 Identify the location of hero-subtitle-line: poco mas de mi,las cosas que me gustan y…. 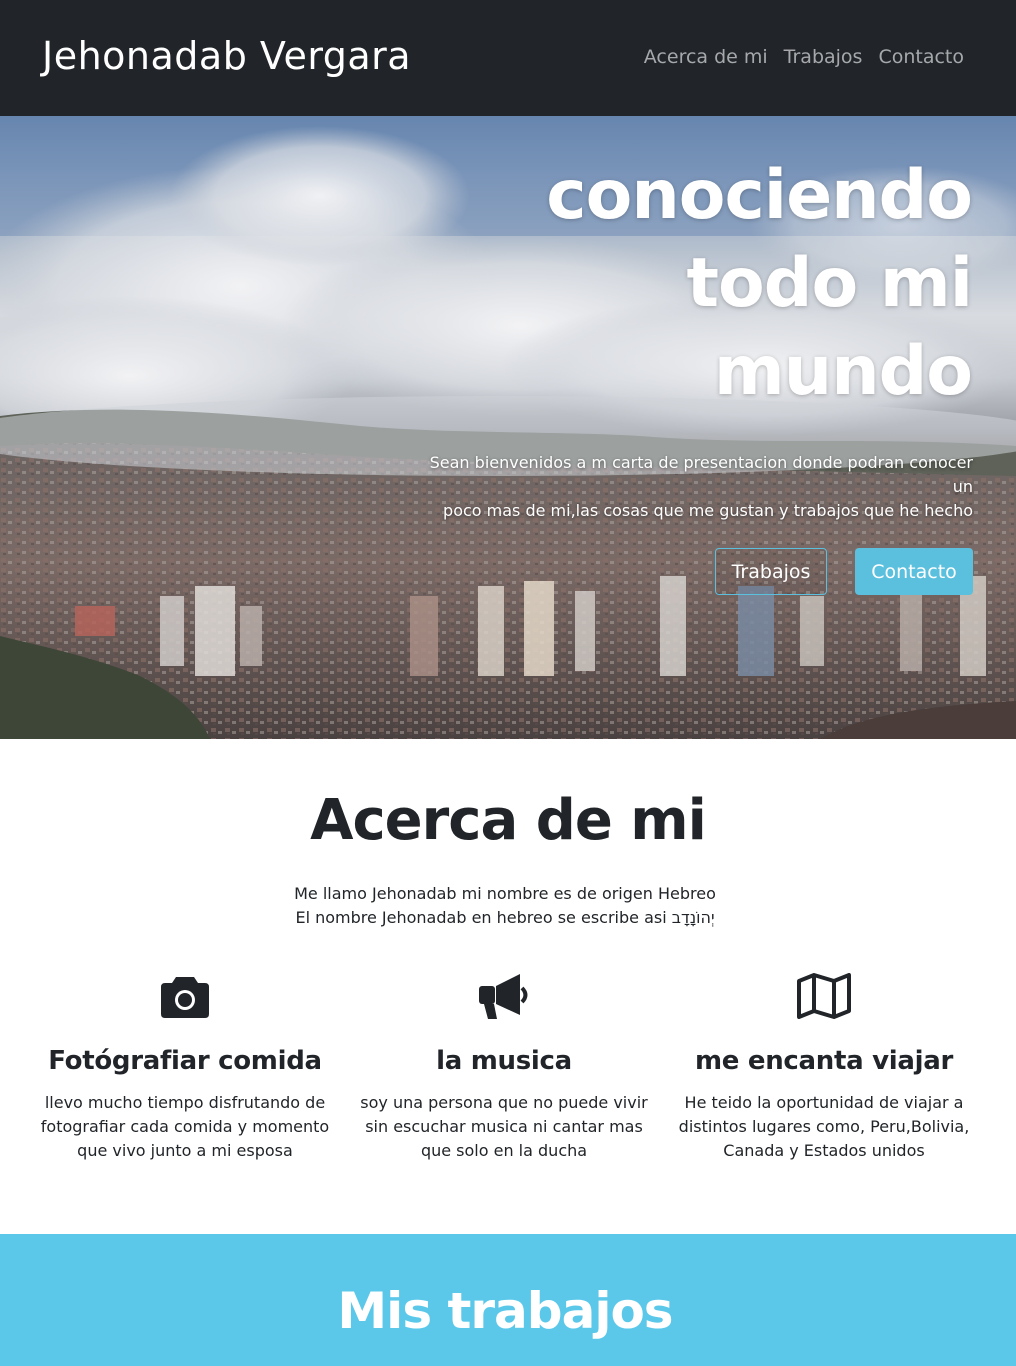
(708, 510).